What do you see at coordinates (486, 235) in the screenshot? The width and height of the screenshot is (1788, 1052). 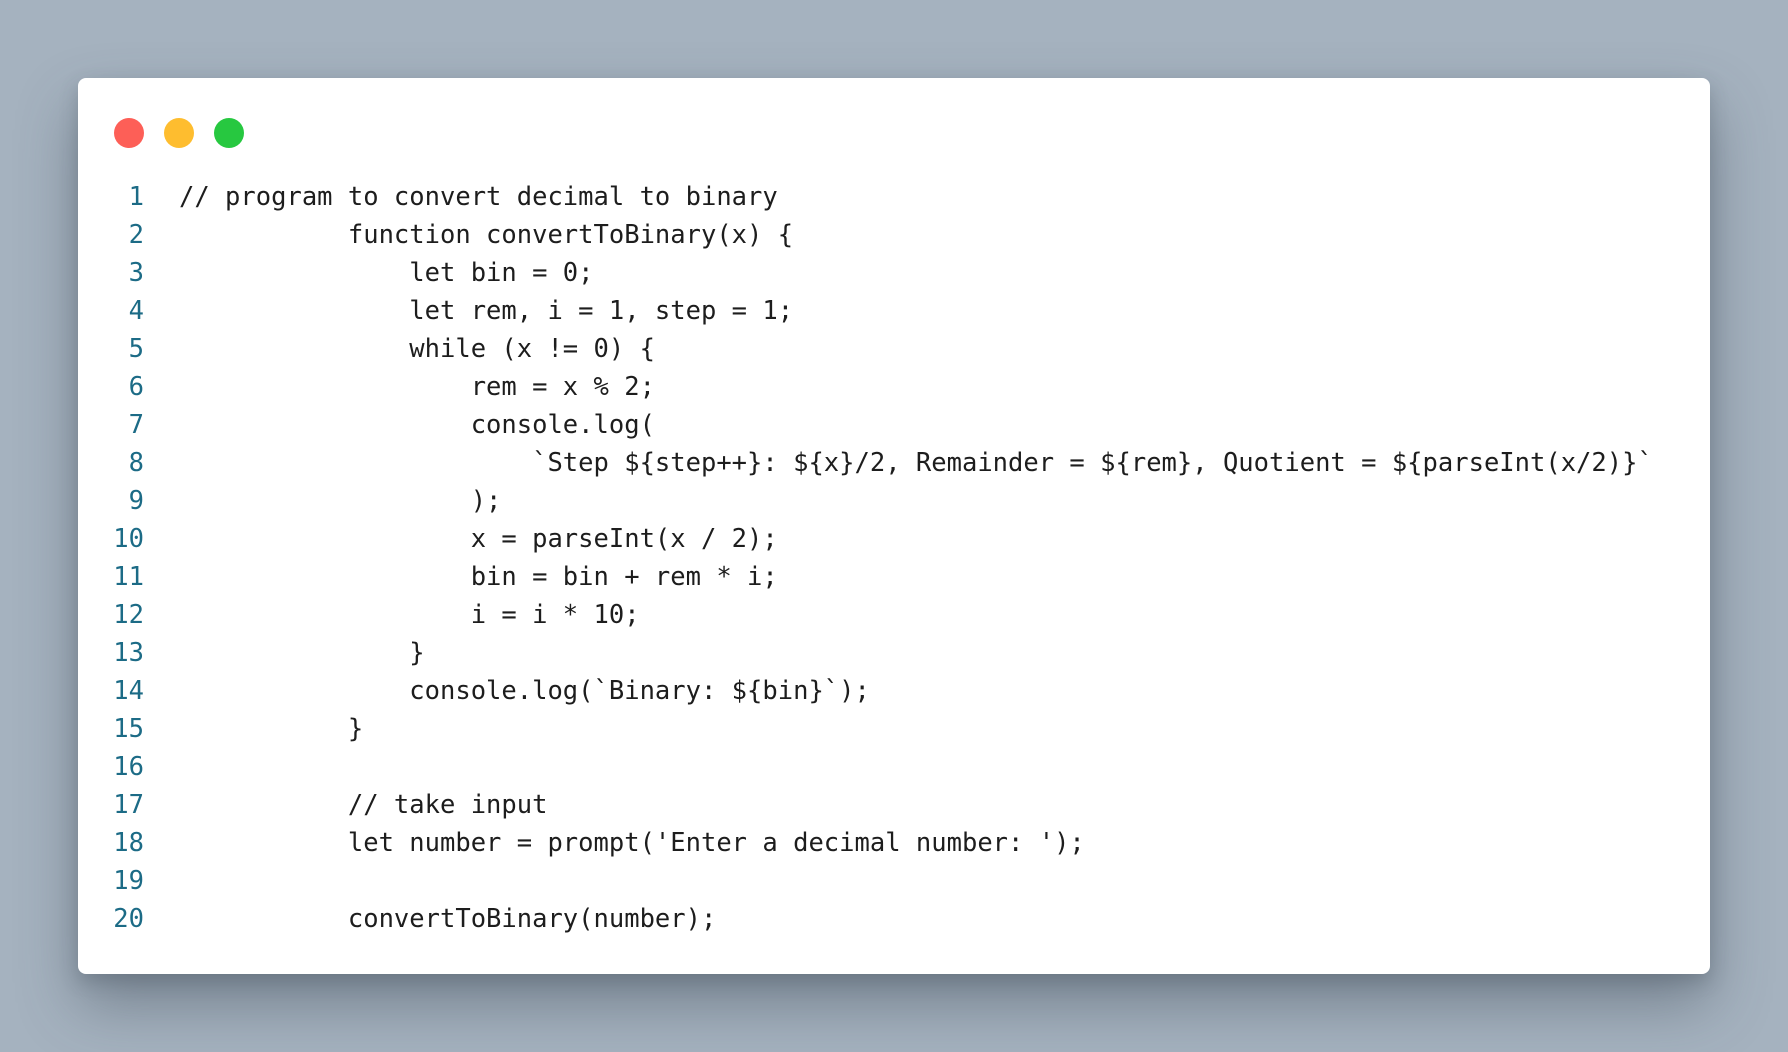 I see `code-text: function convertToBinary(x) {` at bounding box center [486, 235].